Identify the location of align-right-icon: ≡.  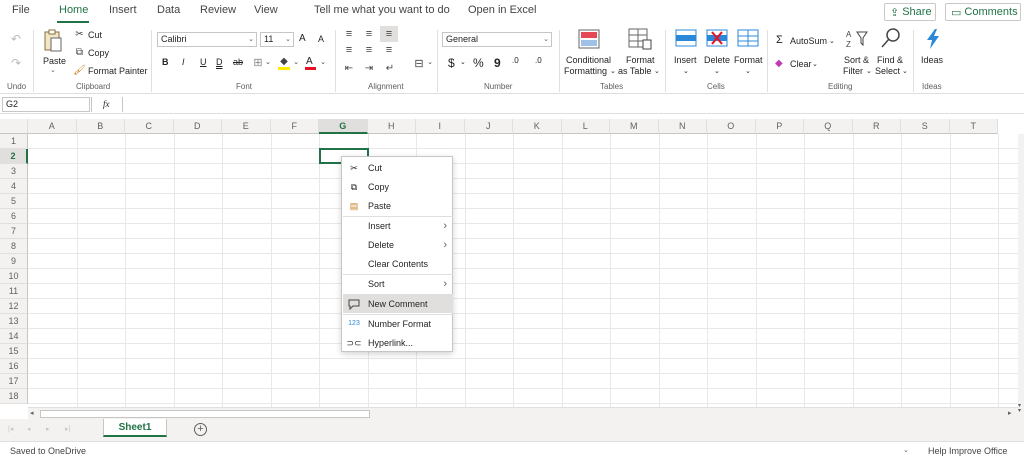
(389, 50).